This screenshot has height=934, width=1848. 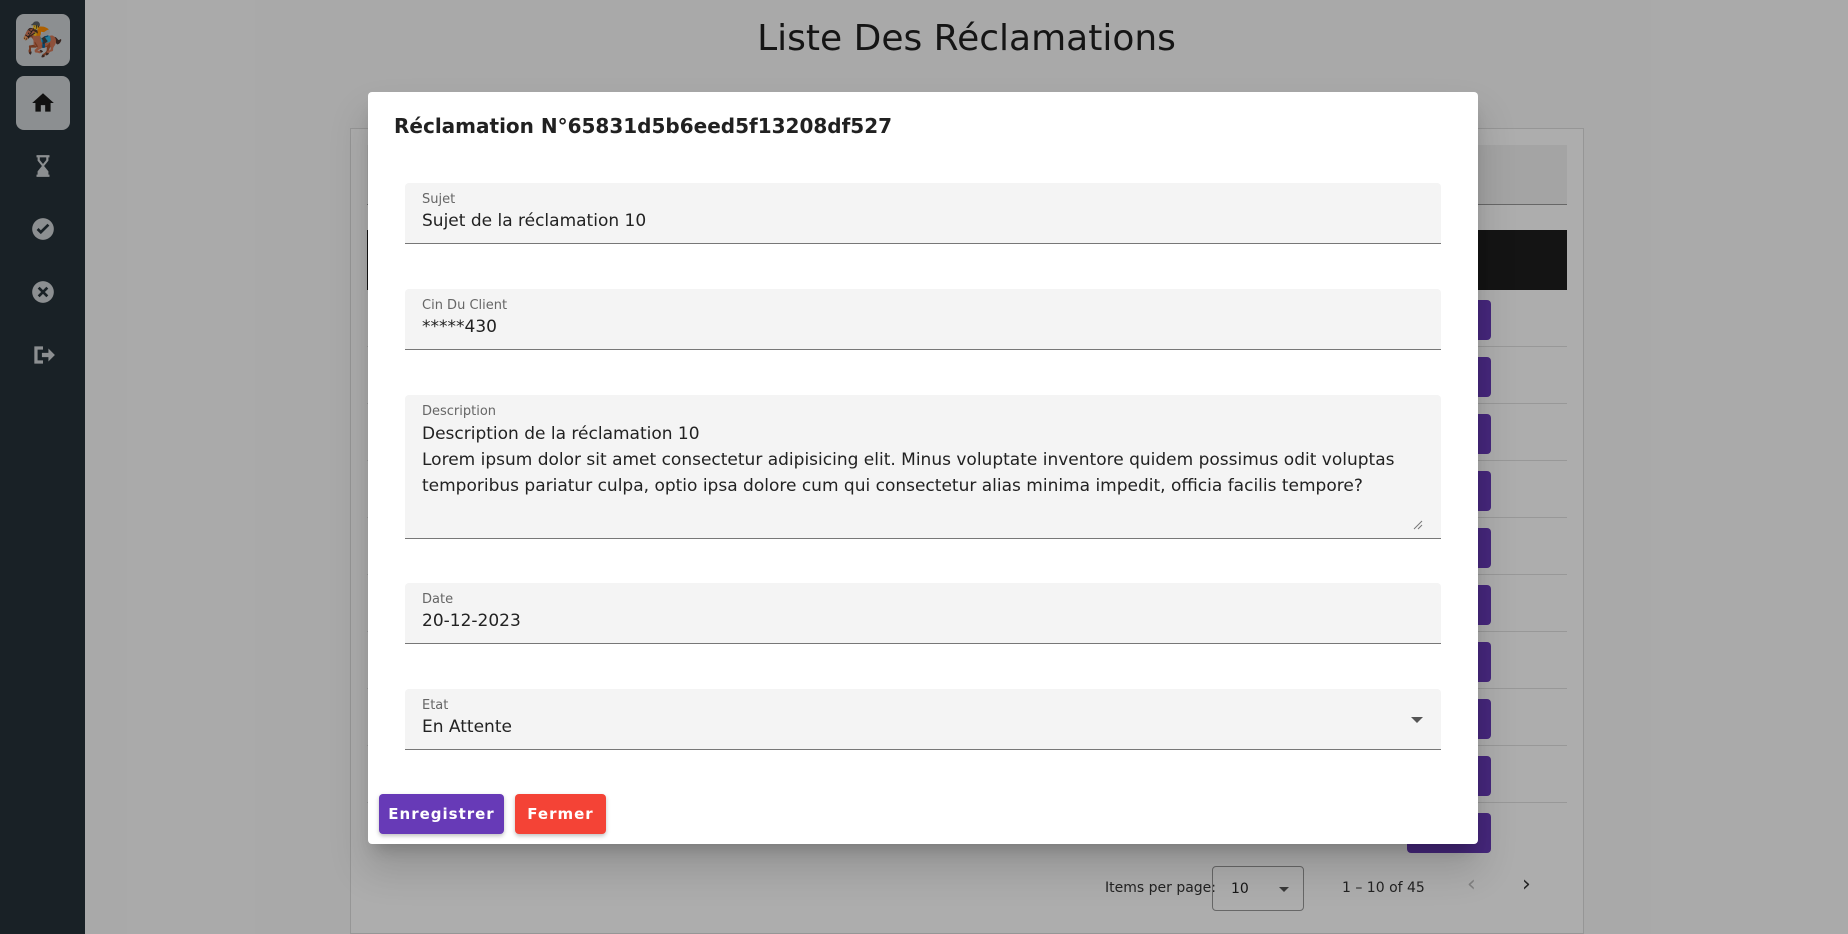 What do you see at coordinates (459, 411) in the screenshot?
I see `description-label: Description` at bounding box center [459, 411].